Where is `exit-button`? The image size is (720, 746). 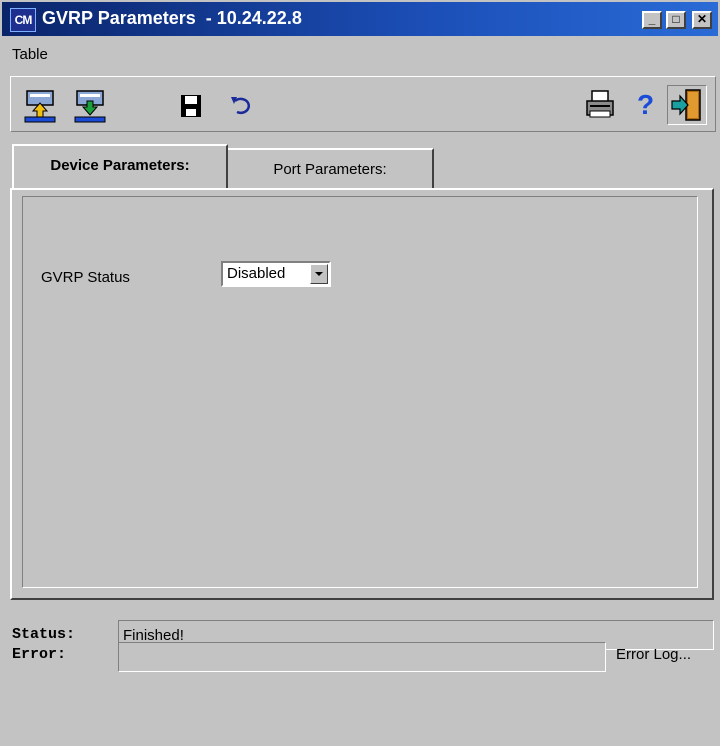
exit-button is located at coordinates (687, 105).